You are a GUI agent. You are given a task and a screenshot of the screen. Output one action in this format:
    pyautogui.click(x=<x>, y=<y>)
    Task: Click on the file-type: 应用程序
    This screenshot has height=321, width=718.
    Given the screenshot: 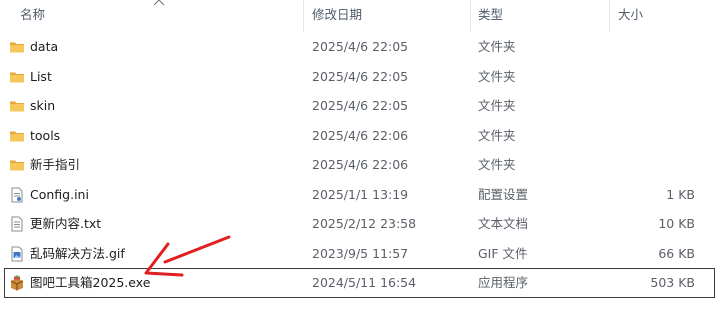 What is the action you would take?
    pyautogui.click(x=503, y=282)
    